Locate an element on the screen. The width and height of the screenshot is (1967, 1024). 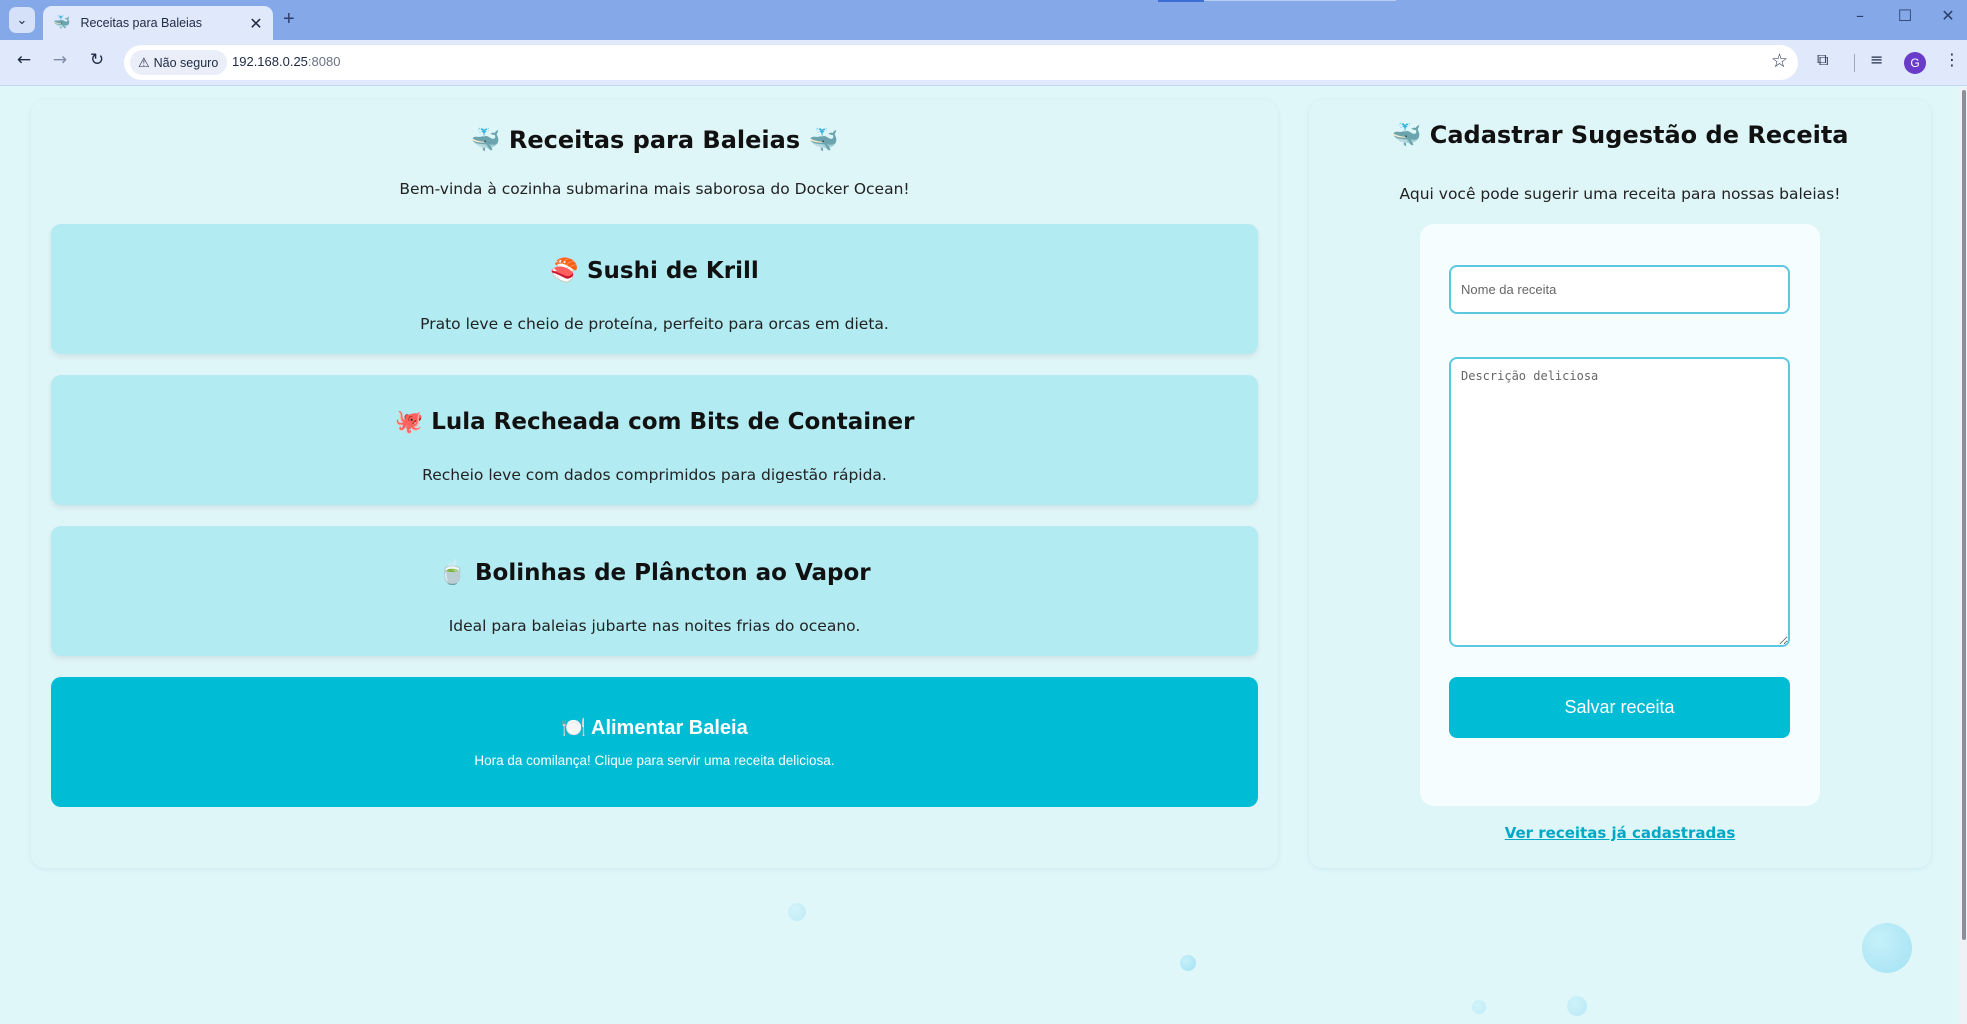
back-icon: ← is located at coordinates (24, 60).